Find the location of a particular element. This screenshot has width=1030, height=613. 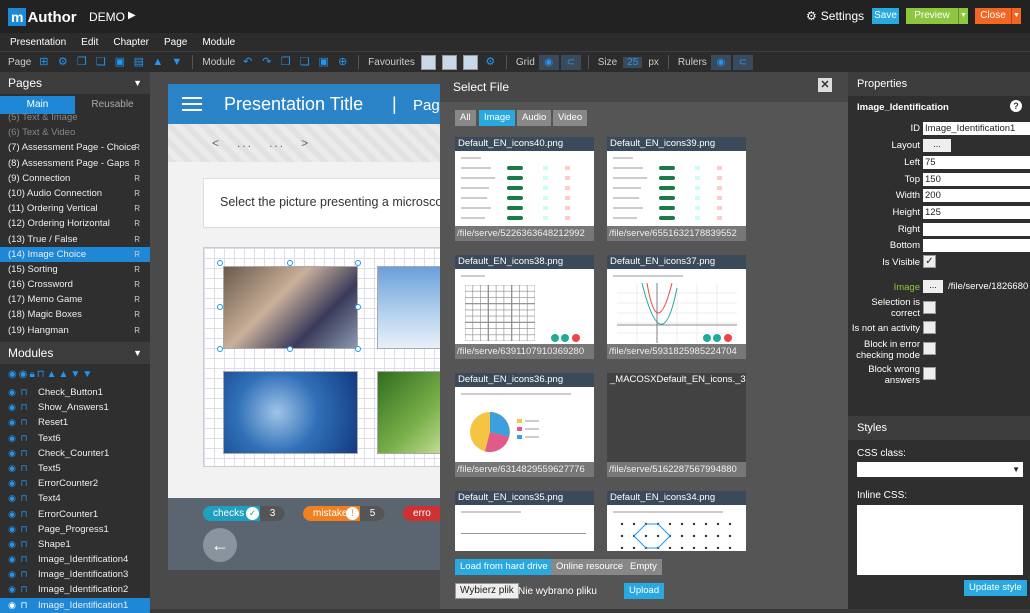

next-arrow: > is located at coordinates (305, 143).